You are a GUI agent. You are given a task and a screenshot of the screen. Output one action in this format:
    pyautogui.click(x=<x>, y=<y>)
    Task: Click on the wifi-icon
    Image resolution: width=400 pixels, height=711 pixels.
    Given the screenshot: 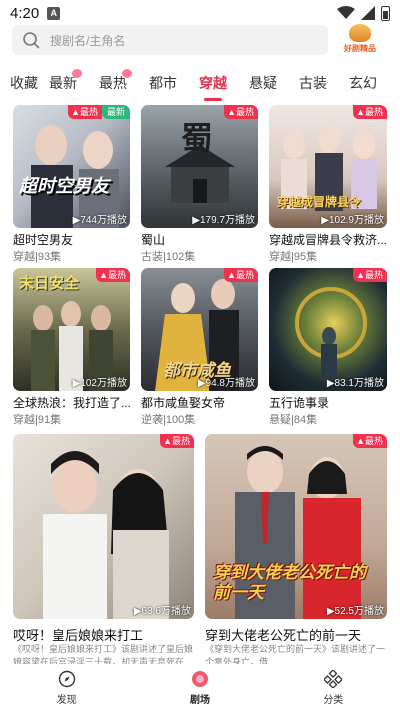 What is the action you would take?
    pyautogui.click(x=346, y=12)
    